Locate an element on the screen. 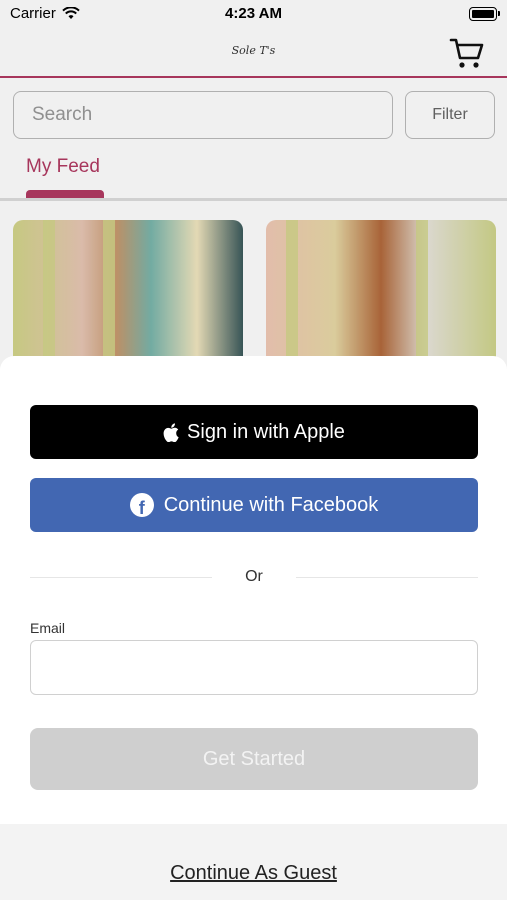 This screenshot has width=507, height=900. continue-as-guest-link: Continue As Guest is located at coordinates (253, 873).